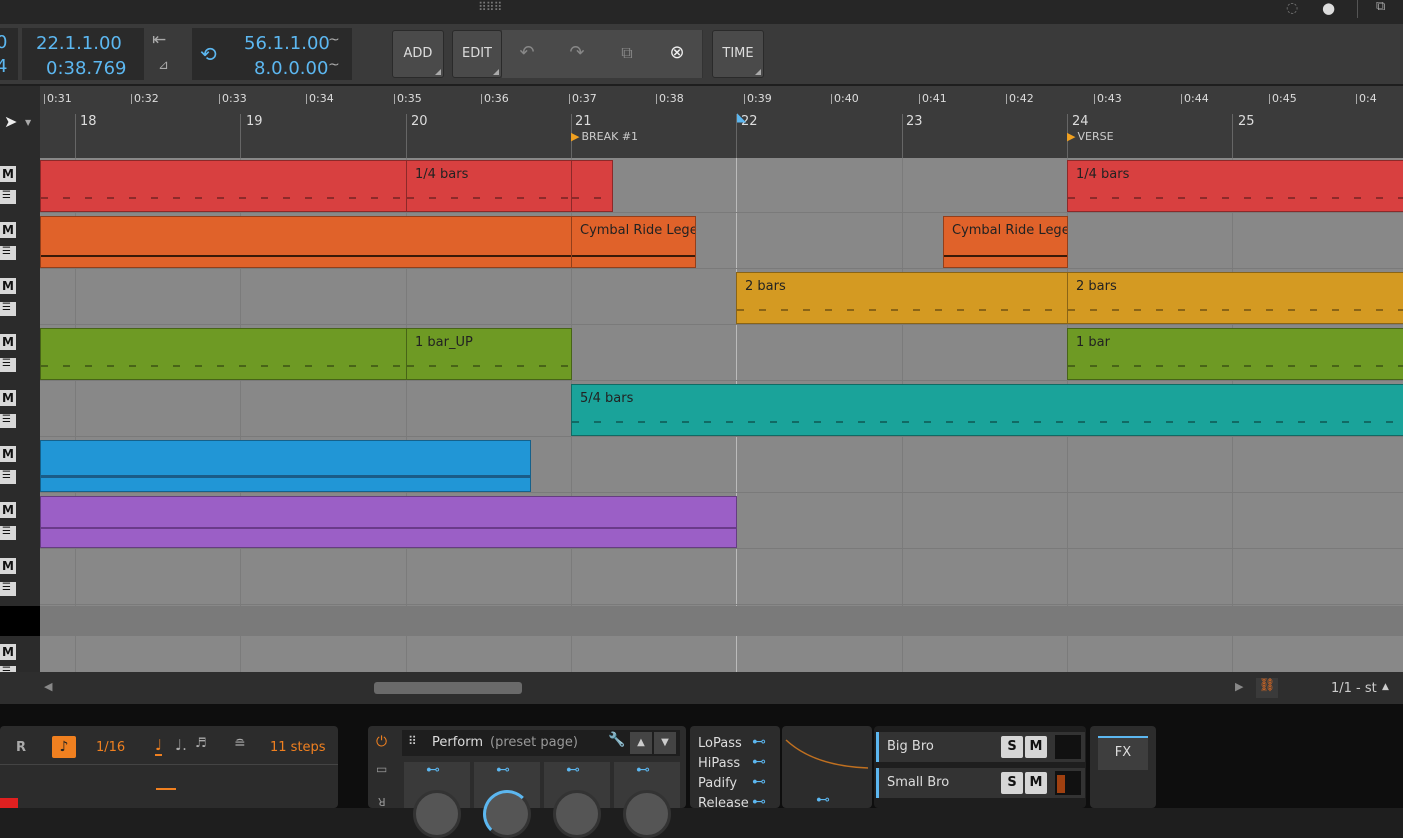 This screenshot has height=838, width=1403. I want to click on clip-notes: 5/4 bars, so click(987, 410).